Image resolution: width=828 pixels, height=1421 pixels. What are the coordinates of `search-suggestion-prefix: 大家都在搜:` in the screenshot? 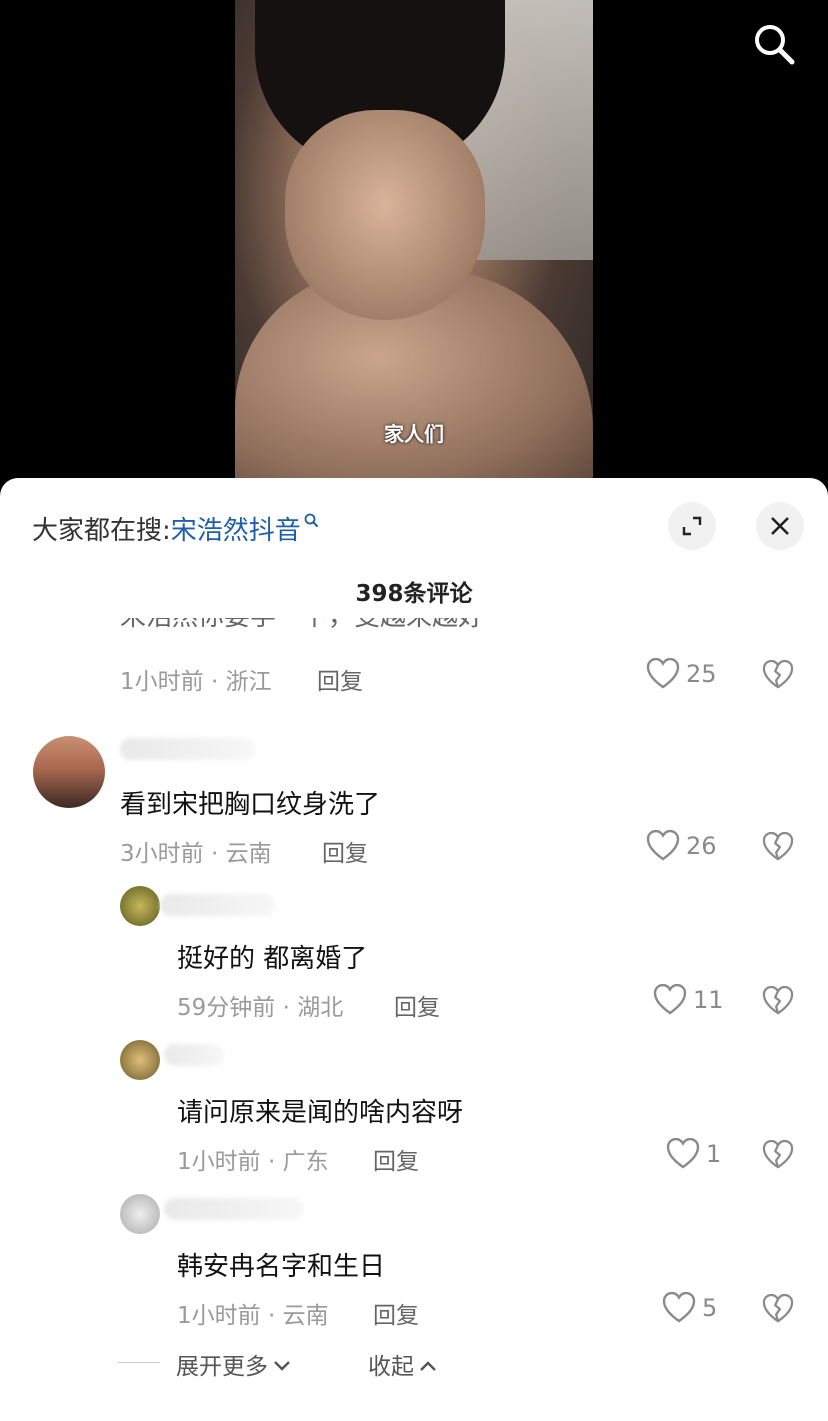 It's located at (101, 531).